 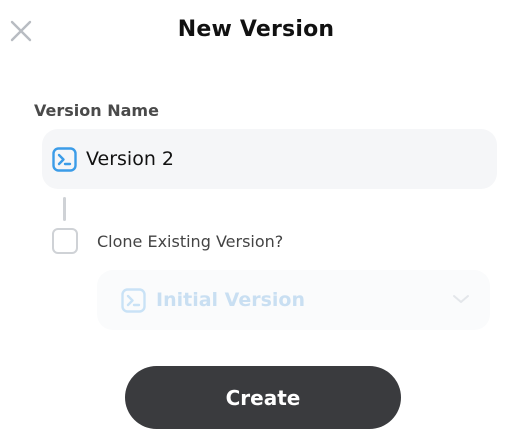 I want to click on clone-version-select: Initial Version, so click(x=293, y=300).